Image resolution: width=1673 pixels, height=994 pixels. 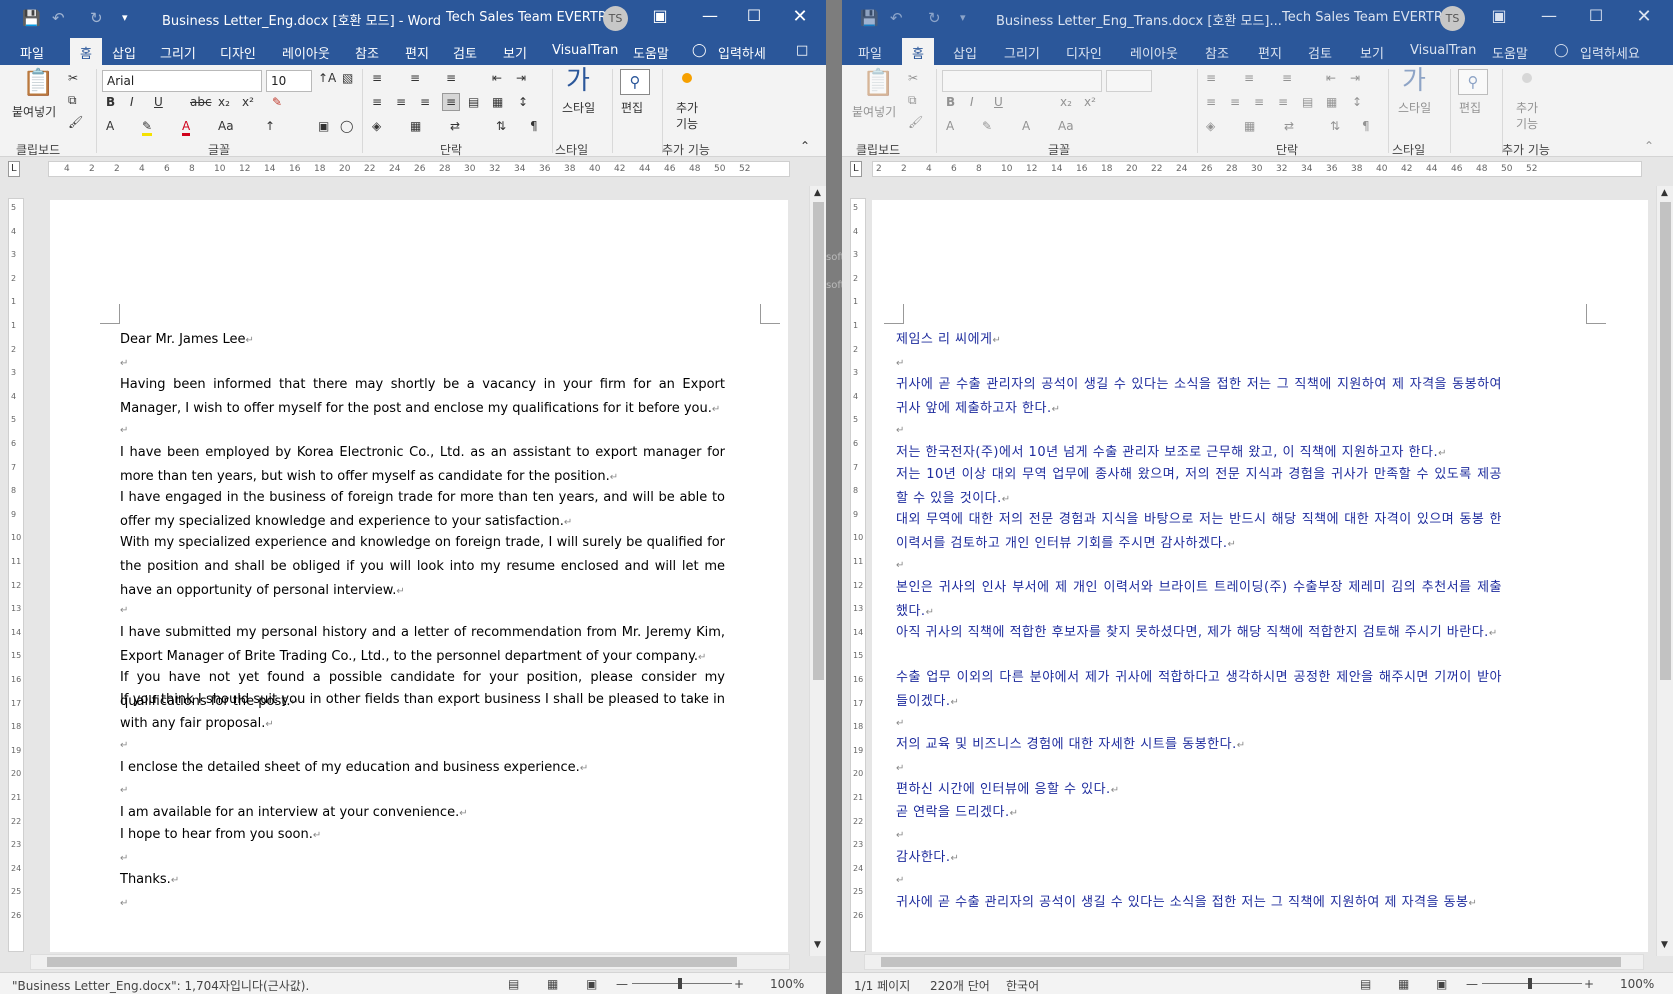 What do you see at coordinates (635, 82) in the screenshot?
I see `find-icon: ⚲` at bounding box center [635, 82].